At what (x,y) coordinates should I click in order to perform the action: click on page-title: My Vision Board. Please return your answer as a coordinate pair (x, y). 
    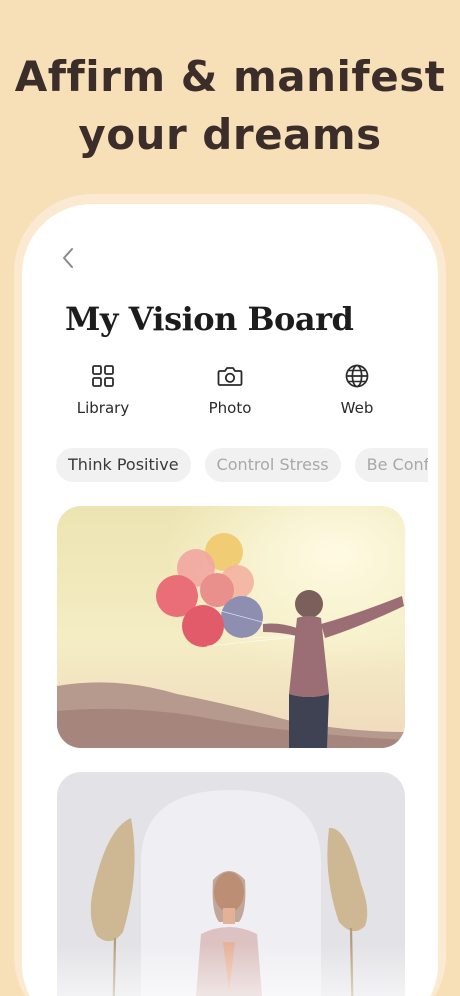
    Looking at the image, I should click on (209, 319).